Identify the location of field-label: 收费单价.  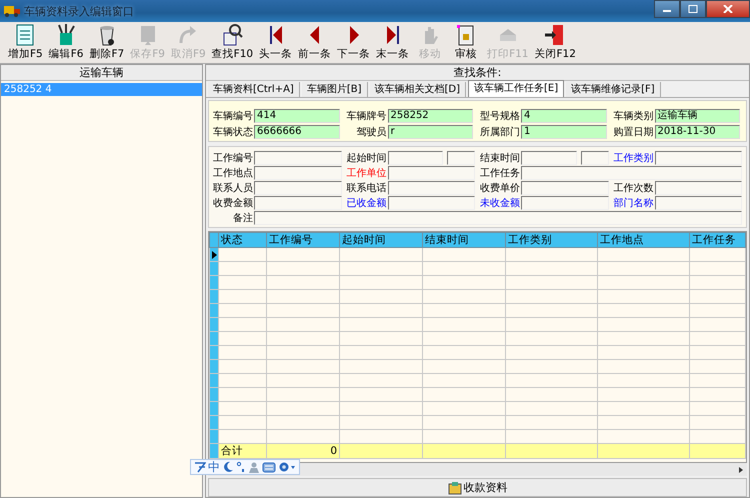
(499, 188).